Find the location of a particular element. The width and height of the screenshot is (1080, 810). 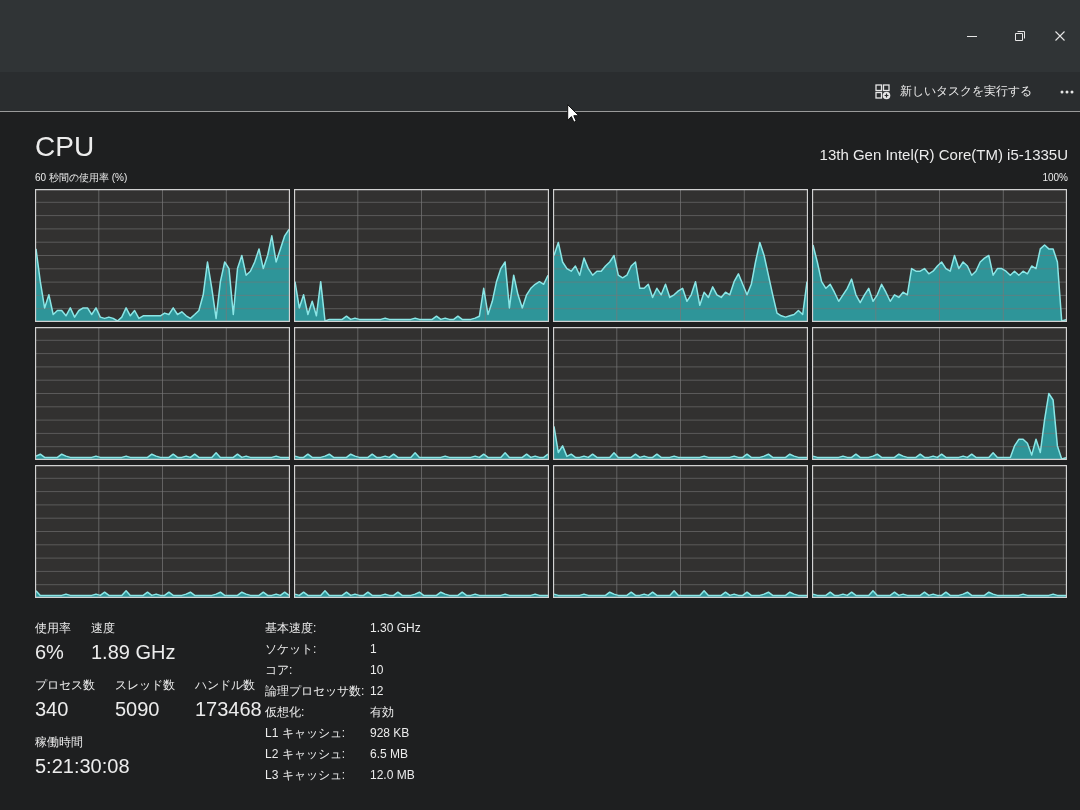

new-task-icon is located at coordinates (883, 91).